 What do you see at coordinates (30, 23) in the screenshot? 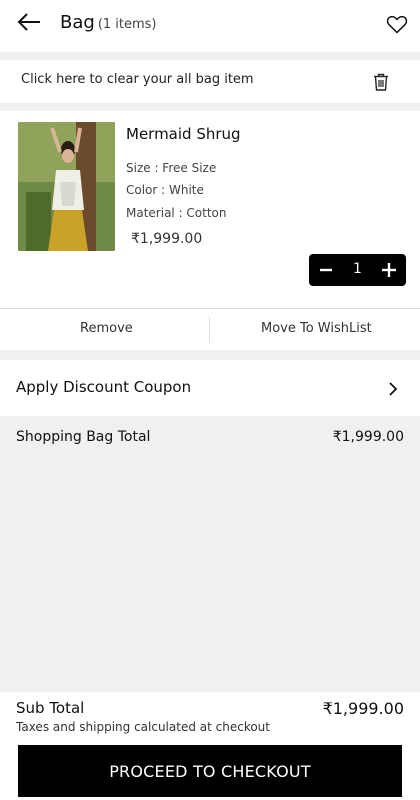
I see `back-arrow-icon` at bounding box center [30, 23].